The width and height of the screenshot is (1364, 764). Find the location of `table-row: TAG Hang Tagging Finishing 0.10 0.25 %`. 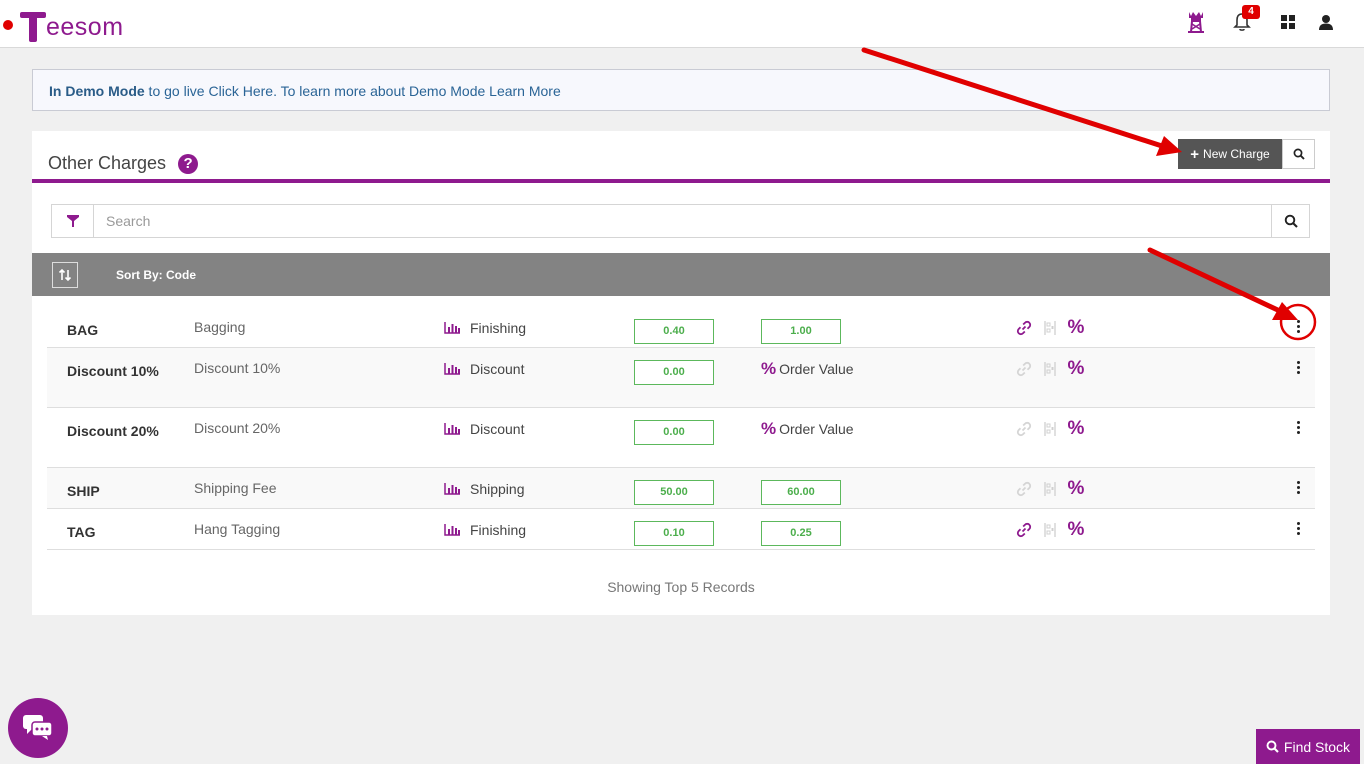

table-row: TAG Hang Tagging Finishing 0.10 0.25 % is located at coordinates (681, 529).